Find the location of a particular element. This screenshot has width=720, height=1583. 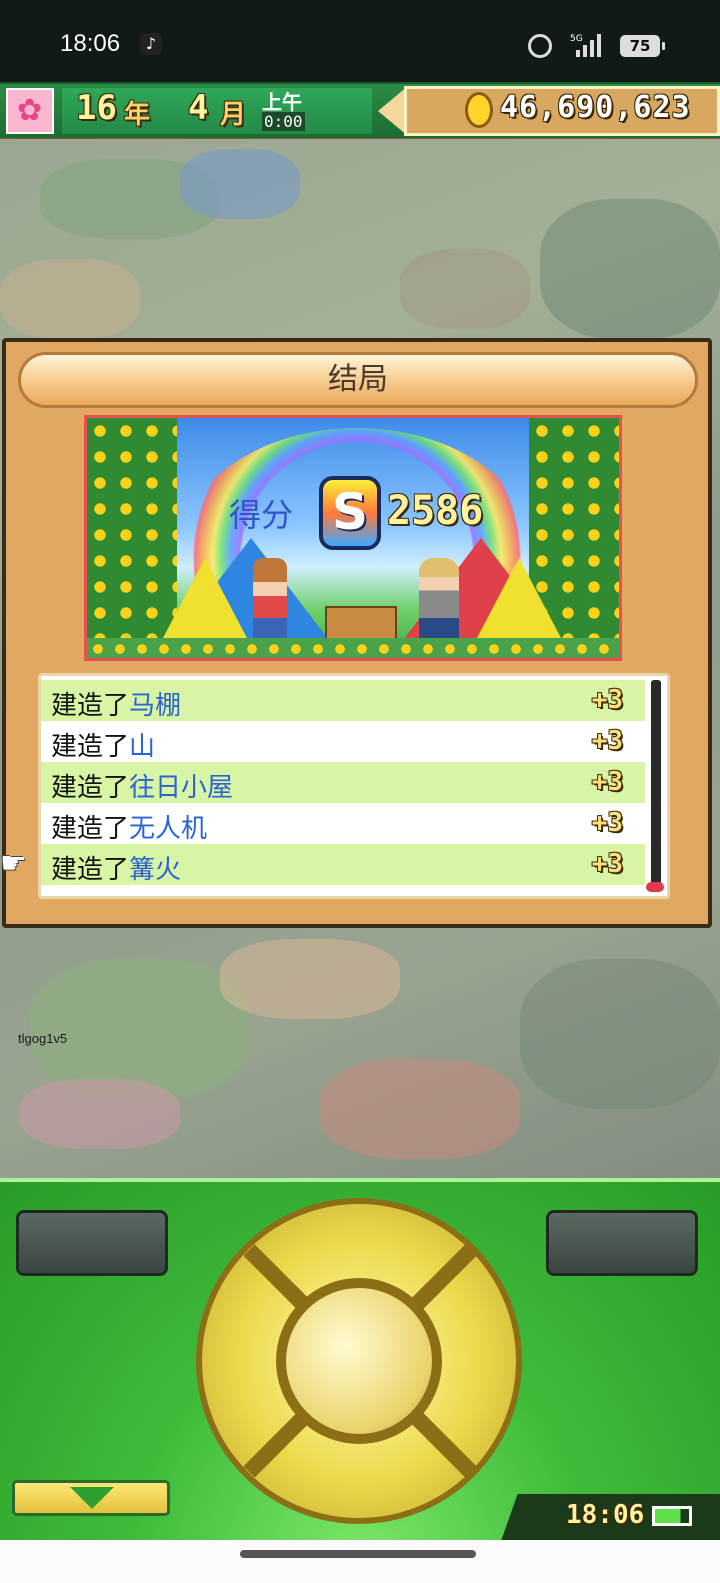

month-value: 4 is located at coordinates (198, 108).